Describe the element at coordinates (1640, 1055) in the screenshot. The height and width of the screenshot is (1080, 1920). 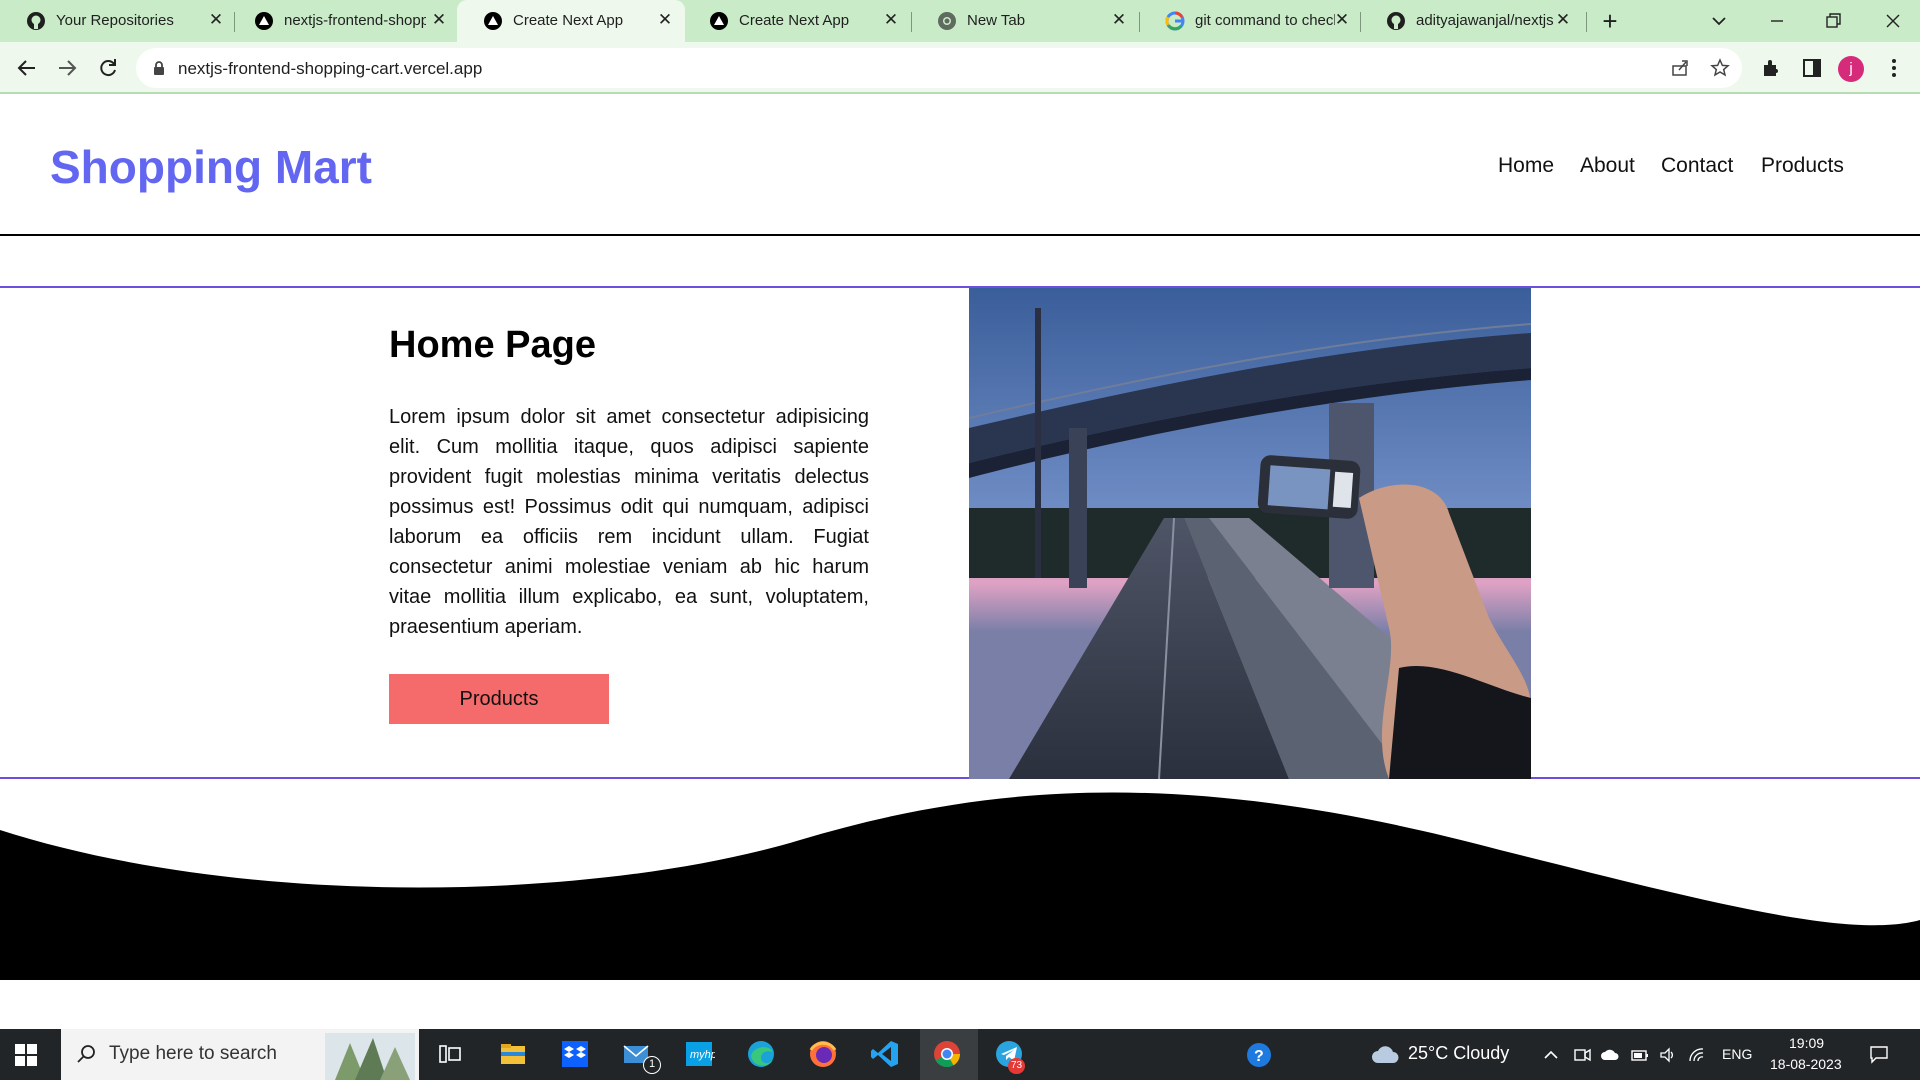
I see `battery-icon` at that location.